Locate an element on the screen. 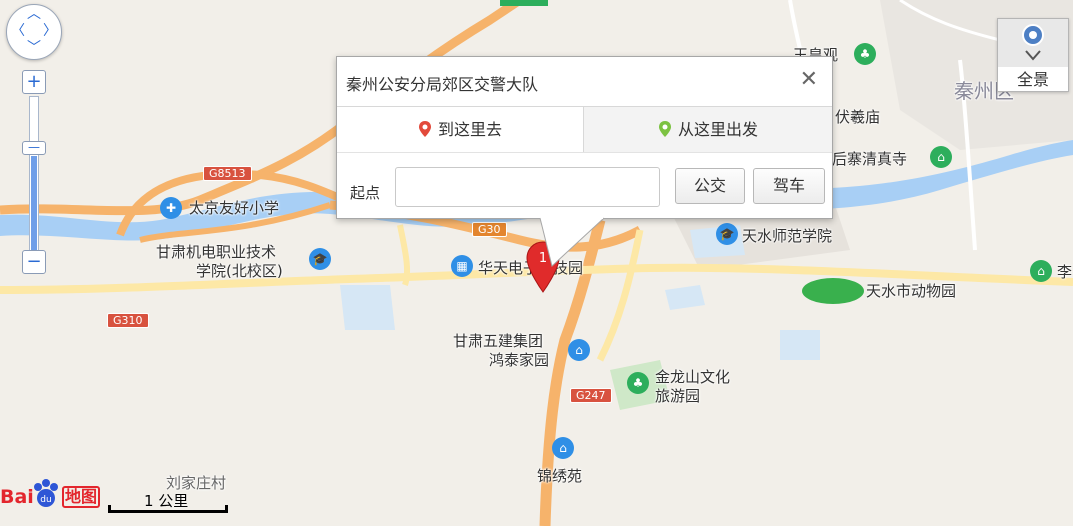  baidu-map-logo: Bai du 地图 is located at coordinates (51, 495).